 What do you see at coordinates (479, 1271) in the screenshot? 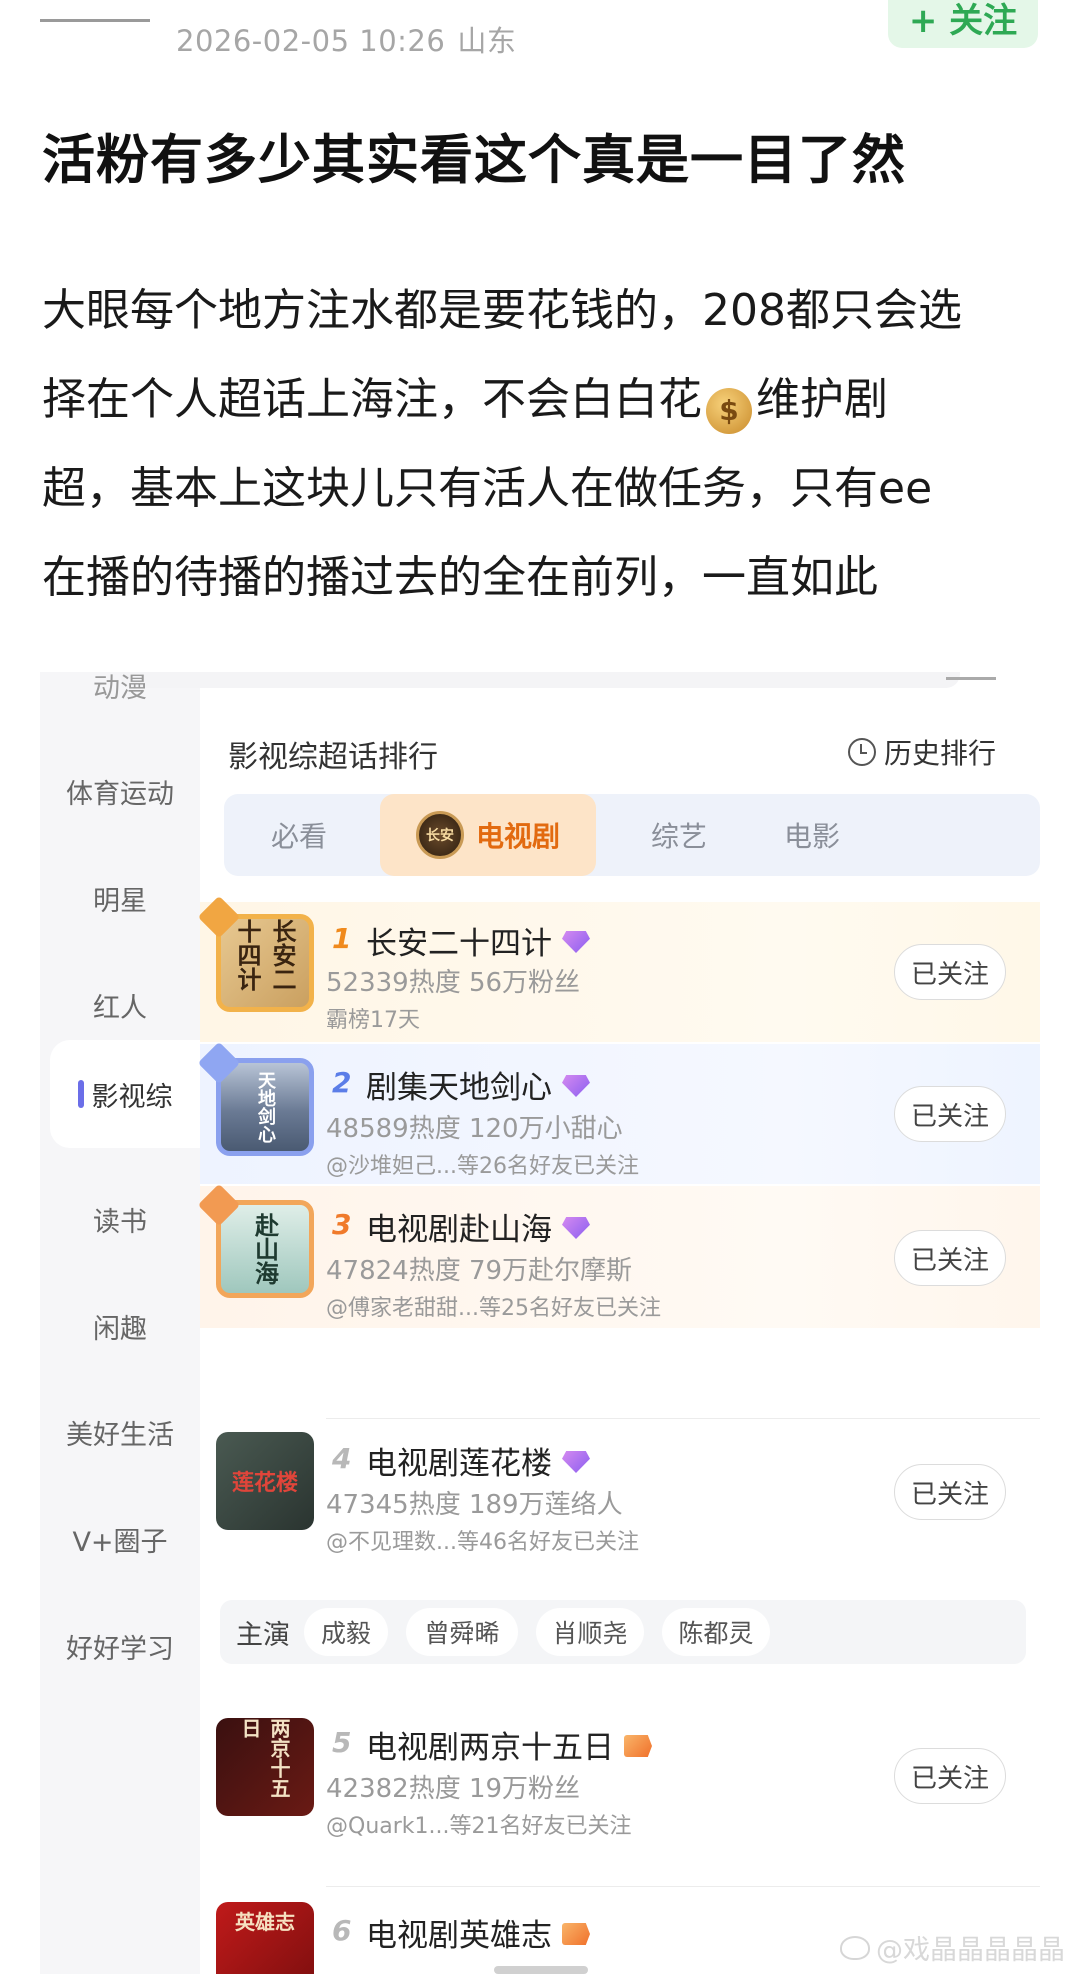
I see `topic-stats: 47824热度 79万赴尔摩斯` at bounding box center [479, 1271].